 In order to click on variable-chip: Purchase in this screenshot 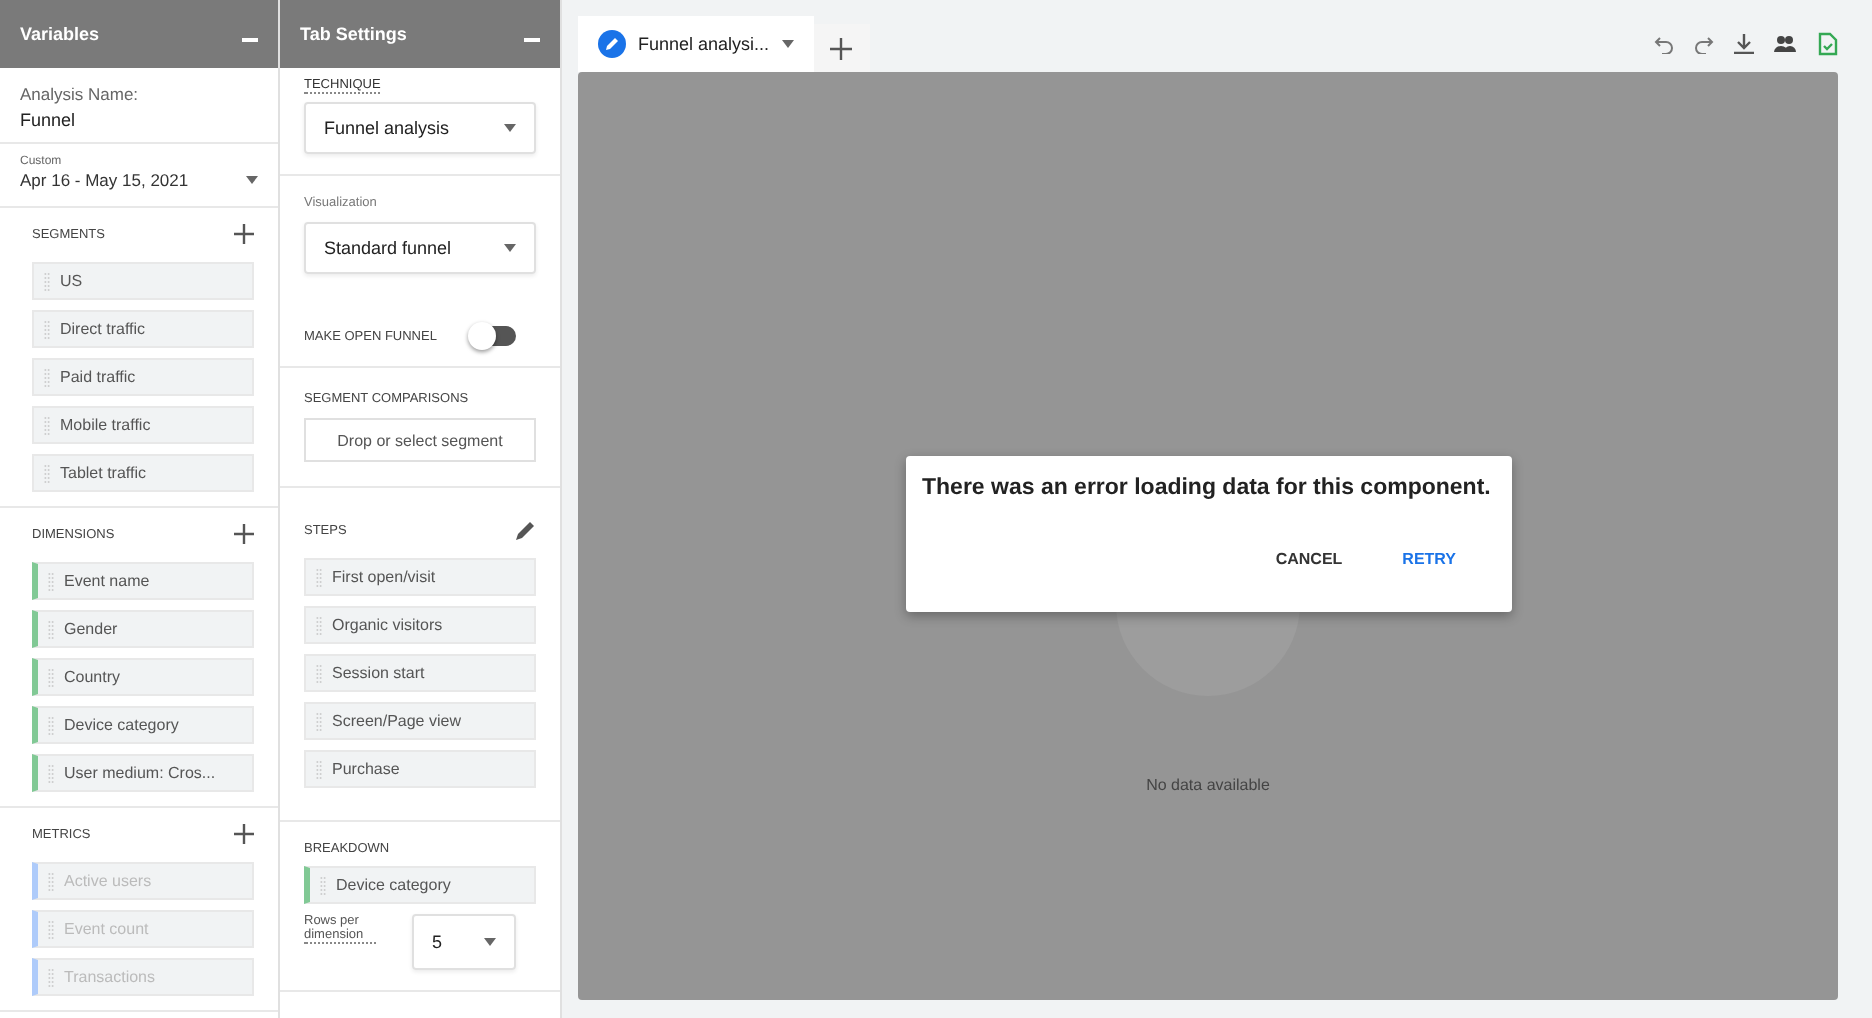, I will do `click(420, 769)`.